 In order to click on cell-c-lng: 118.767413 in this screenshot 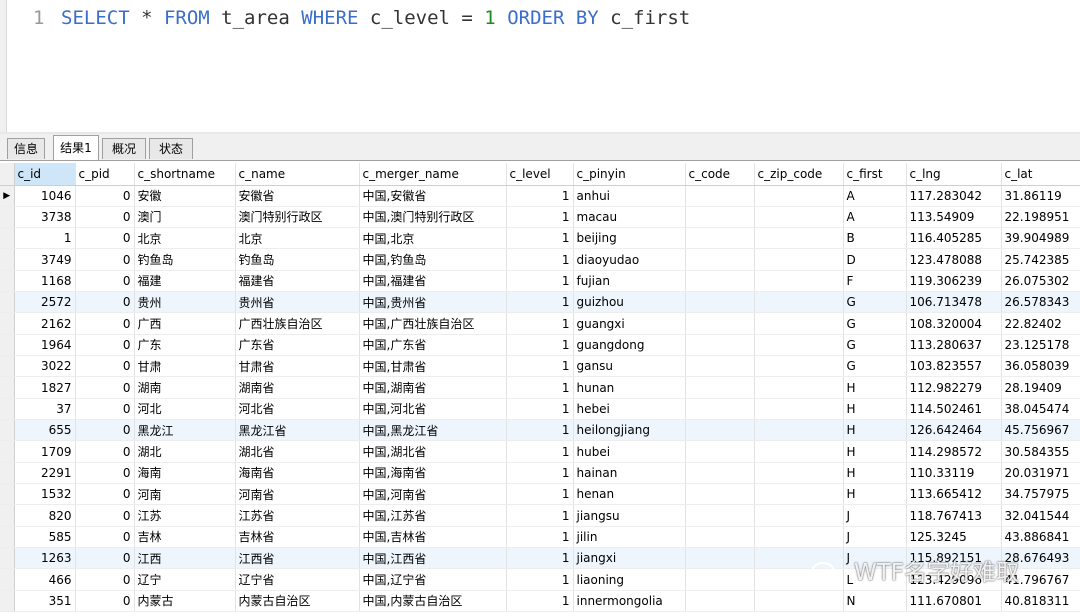, I will do `click(954, 515)`.